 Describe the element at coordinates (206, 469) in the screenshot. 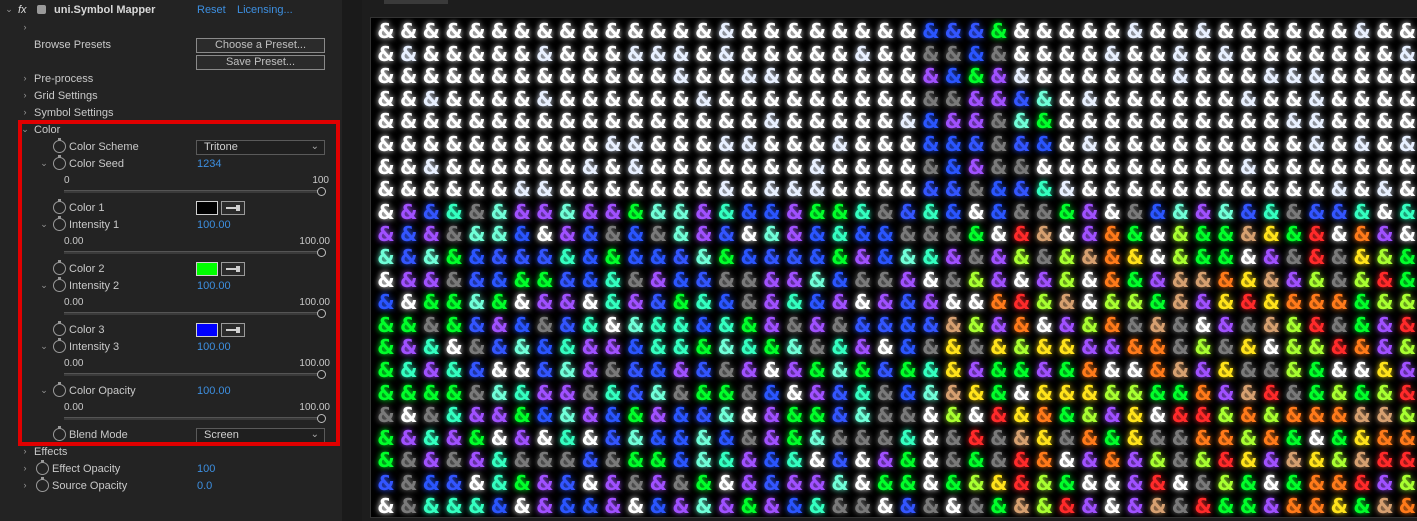

I see `effect-opacity-value: 100` at that location.